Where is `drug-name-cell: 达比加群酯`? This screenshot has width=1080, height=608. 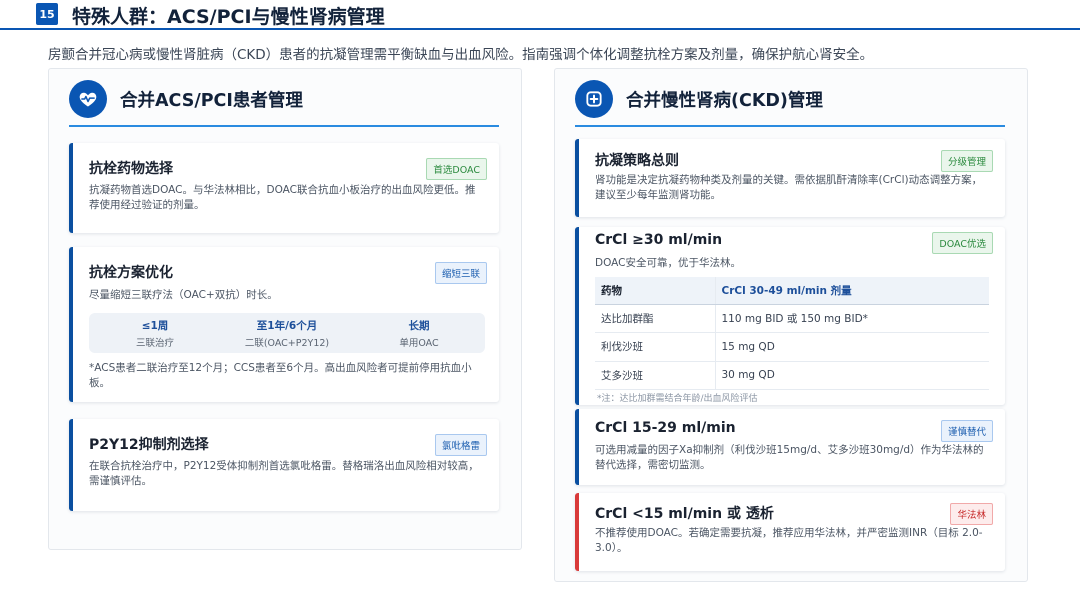 drug-name-cell: 达比加群酯 is located at coordinates (655, 318).